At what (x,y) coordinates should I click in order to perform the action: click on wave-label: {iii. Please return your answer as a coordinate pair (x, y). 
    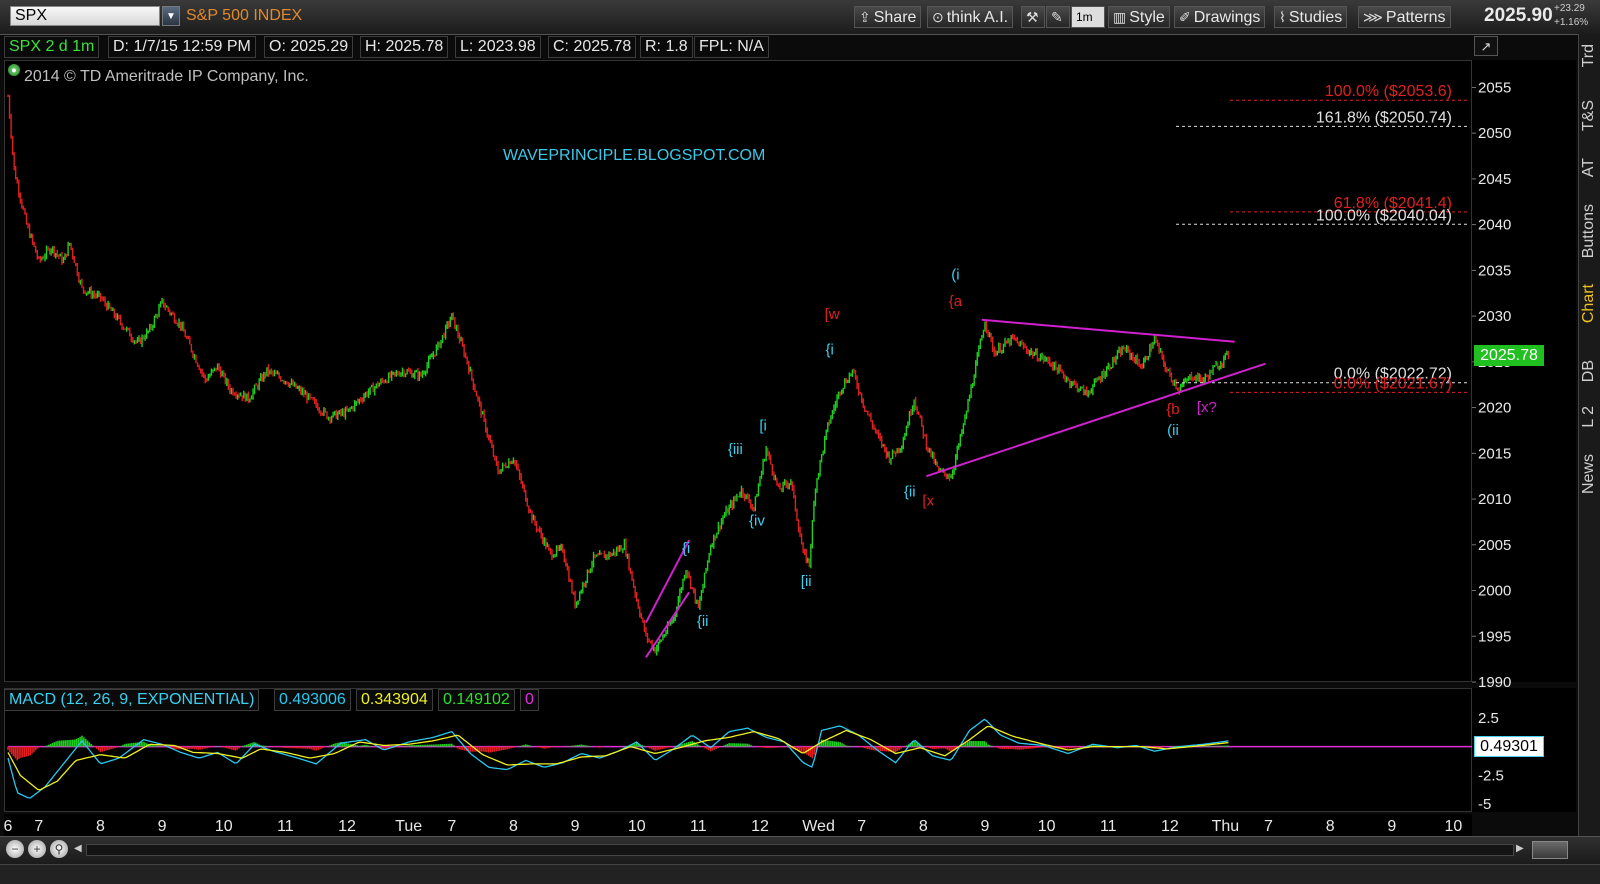
    Looking at the image, I should click on (735, 449).